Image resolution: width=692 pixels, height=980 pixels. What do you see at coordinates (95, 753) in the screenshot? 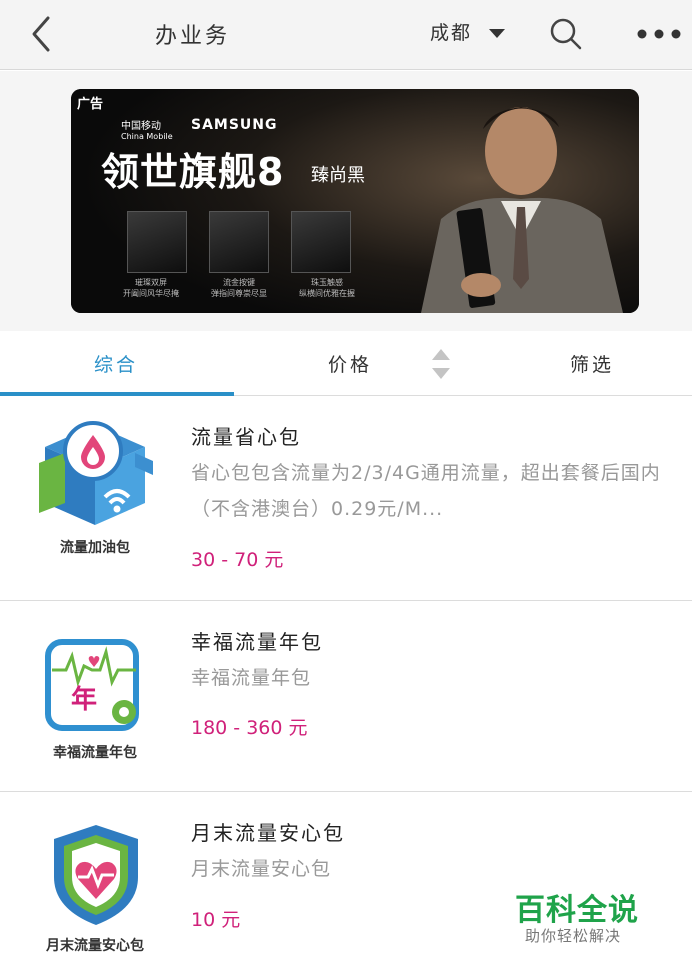
I see `icon-caption: 幸福流量年包` at bounding box center [95, 753].